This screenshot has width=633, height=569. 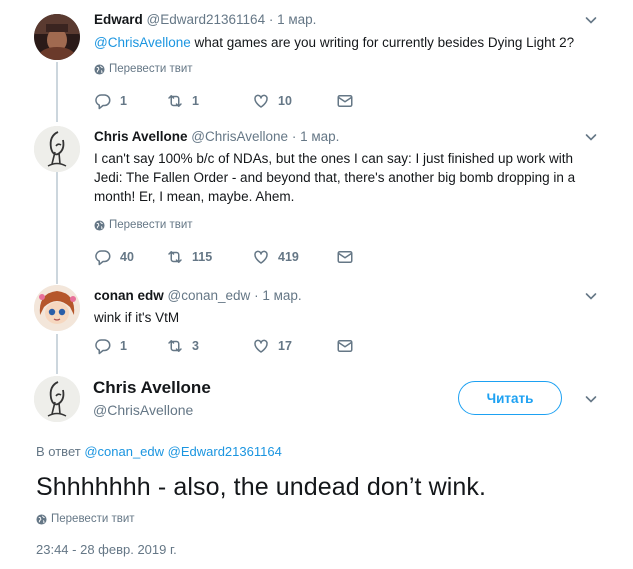 What do you see at coordinates (124, 451) in the screenshot?
I see `mention-link: @conan_edw` at bounding box center [124, 451].